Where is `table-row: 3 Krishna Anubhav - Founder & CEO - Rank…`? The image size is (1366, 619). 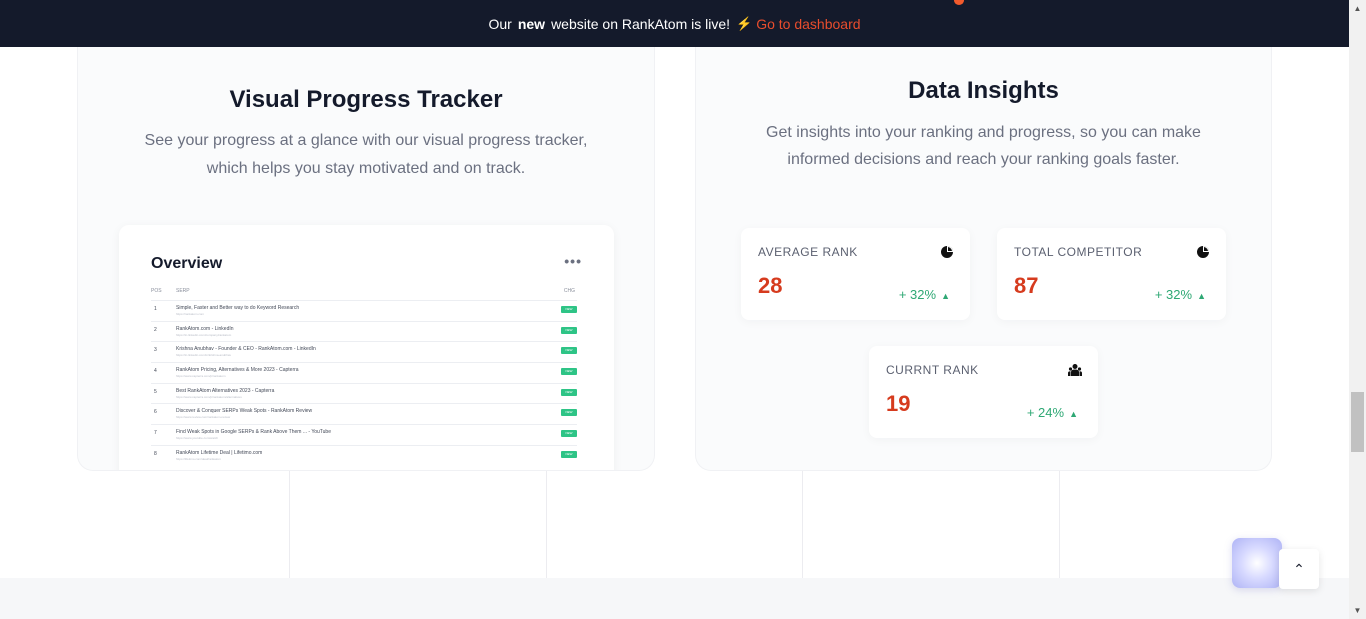 table-row: 3 Krishna Anubhav - Founder & CEO - Rank… is located at coordinates (364, 351).